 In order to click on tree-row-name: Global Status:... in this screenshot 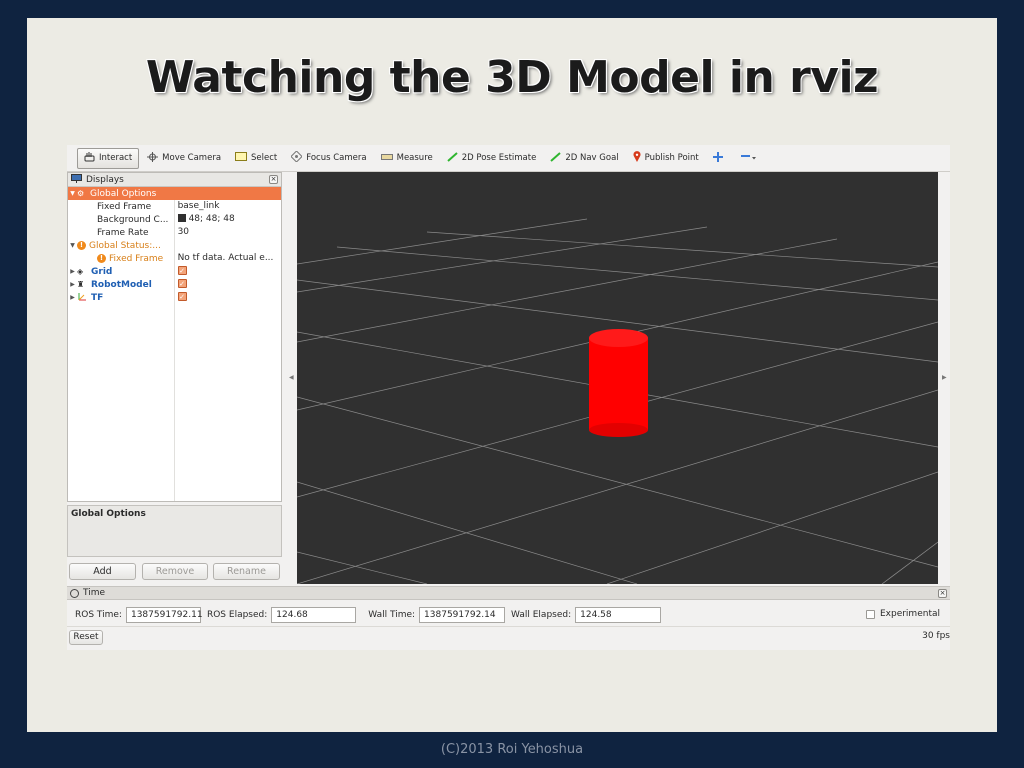, I will do `click(125, 245)`.